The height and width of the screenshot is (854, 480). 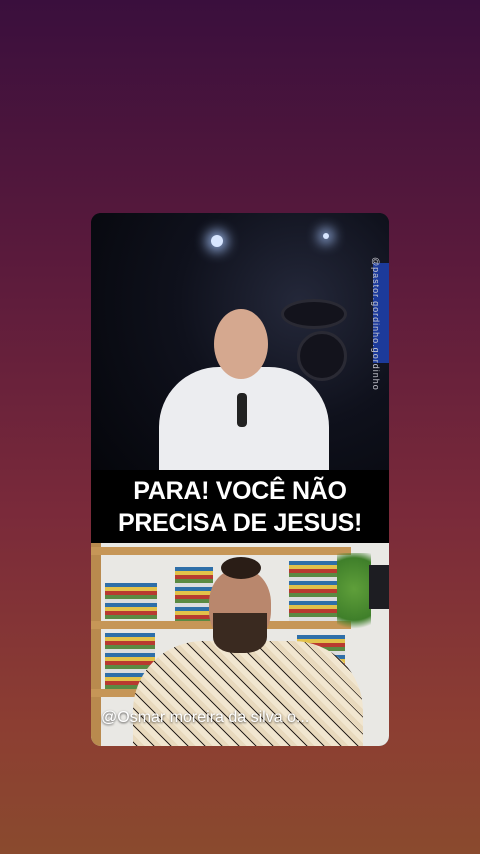 I want to click on watermark-text: @pastor.gordinho.gordinho, so click(x=376, y=324).